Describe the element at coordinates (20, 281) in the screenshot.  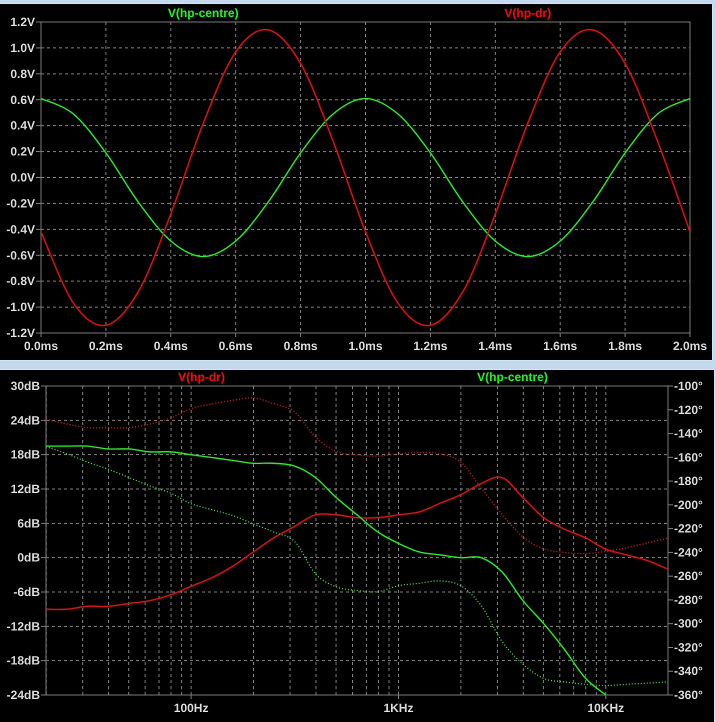
I see `y-tick-label: -0.8V` at that location.